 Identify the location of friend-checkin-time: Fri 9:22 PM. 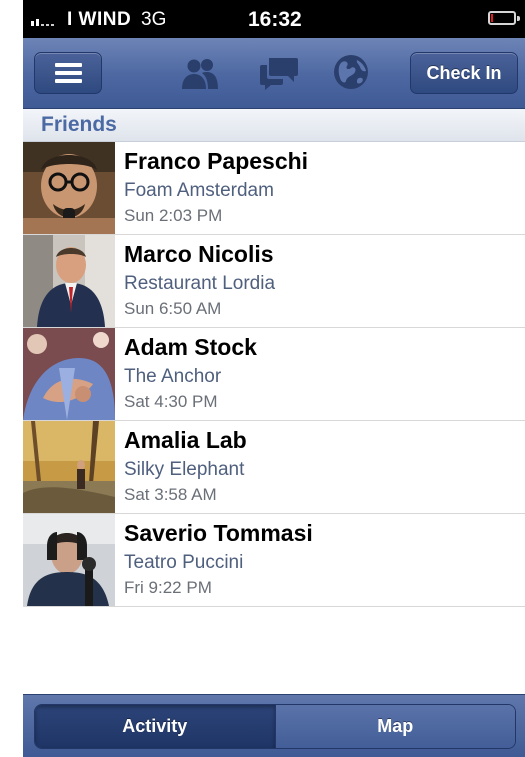
(168, 587).